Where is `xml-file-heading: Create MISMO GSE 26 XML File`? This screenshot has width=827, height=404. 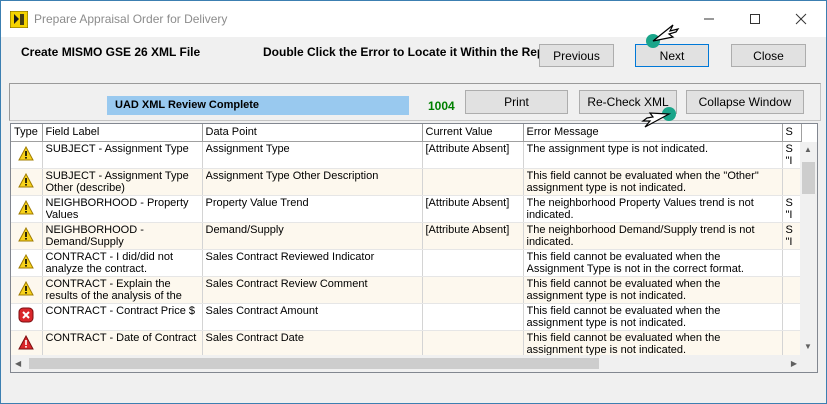 xml-file-heading: Create MISMO GSE 26 XML File is located at coordinates (111, 52).